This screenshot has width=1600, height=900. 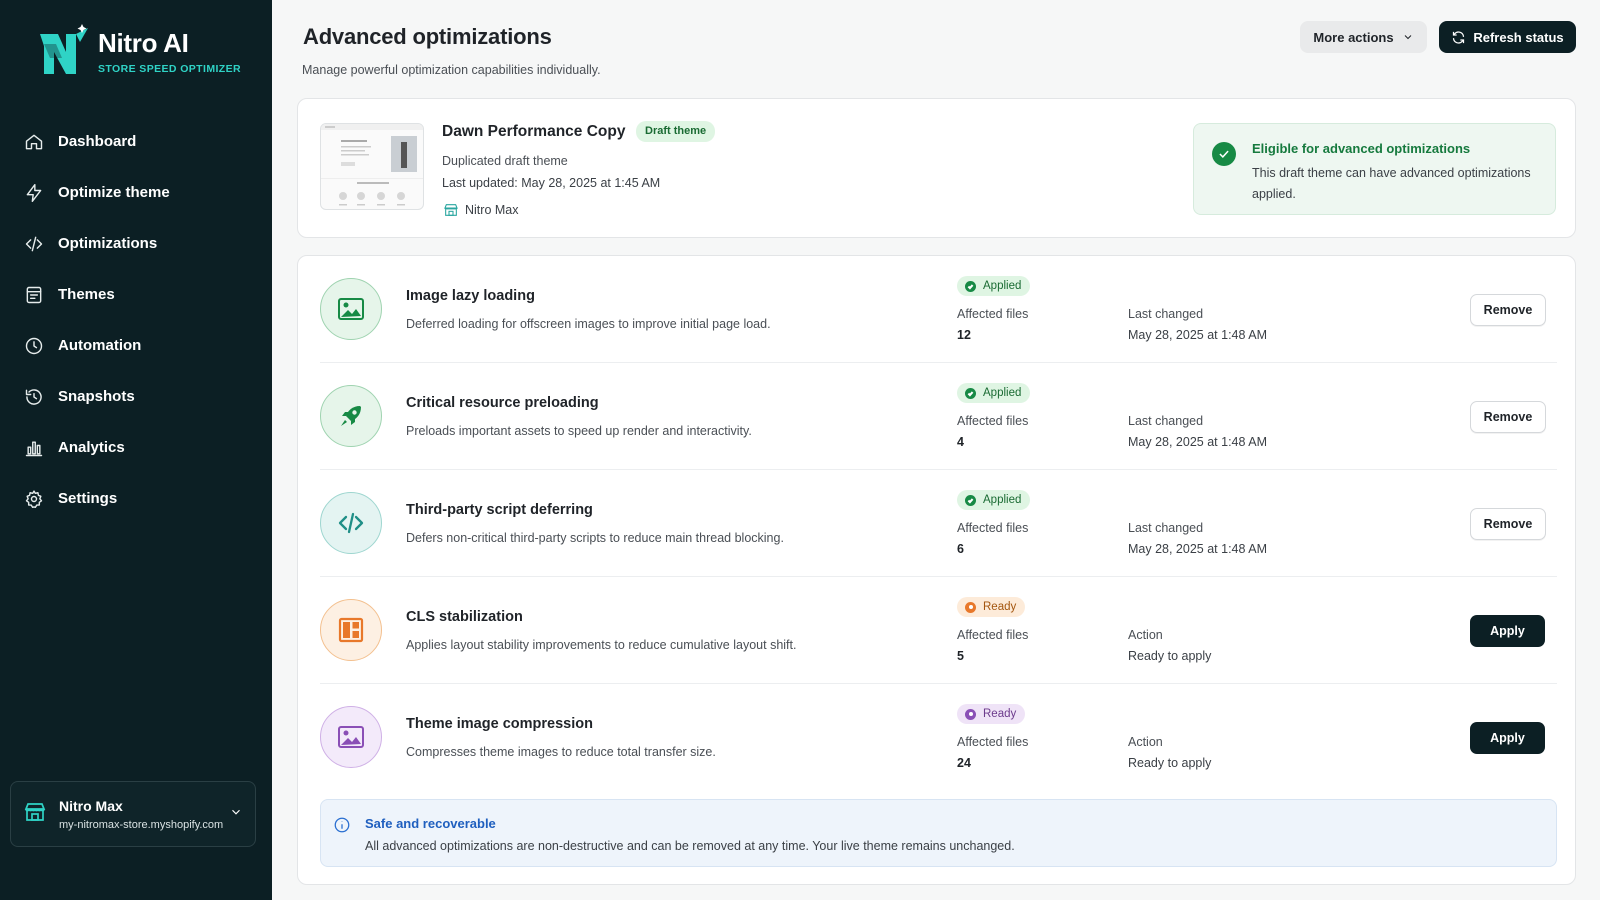 What do you see at coordinates (1170, 656) in the screenshot?
I see `action-value: Ready to apply` at bounding box center [1170, 656].